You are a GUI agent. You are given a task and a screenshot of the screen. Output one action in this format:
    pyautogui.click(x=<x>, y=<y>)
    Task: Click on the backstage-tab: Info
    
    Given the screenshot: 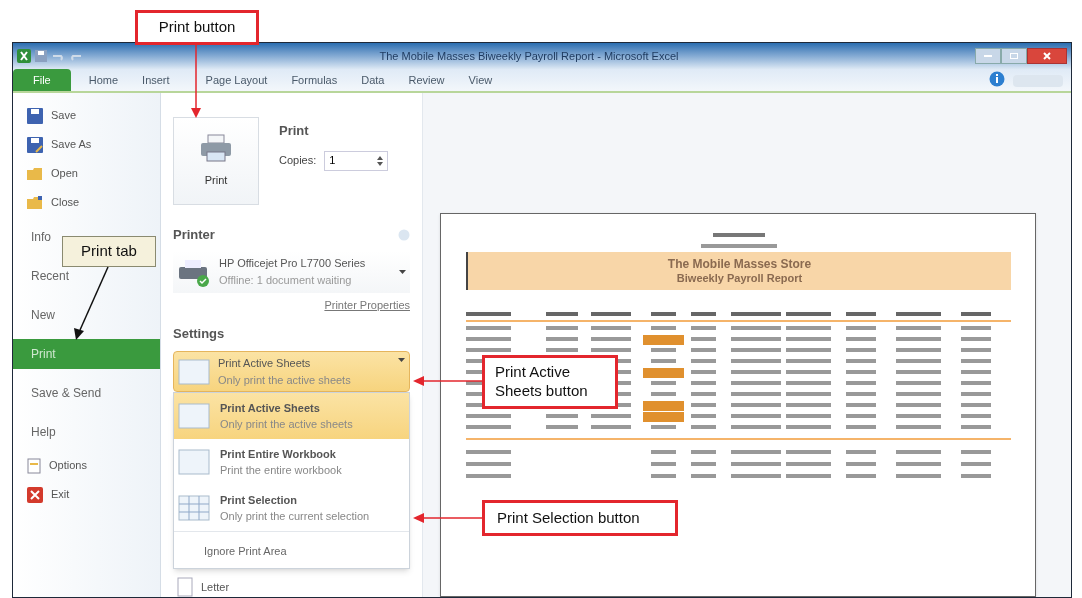 What is the action you would take?
    pyautogui.click(x=41, y=236)
    